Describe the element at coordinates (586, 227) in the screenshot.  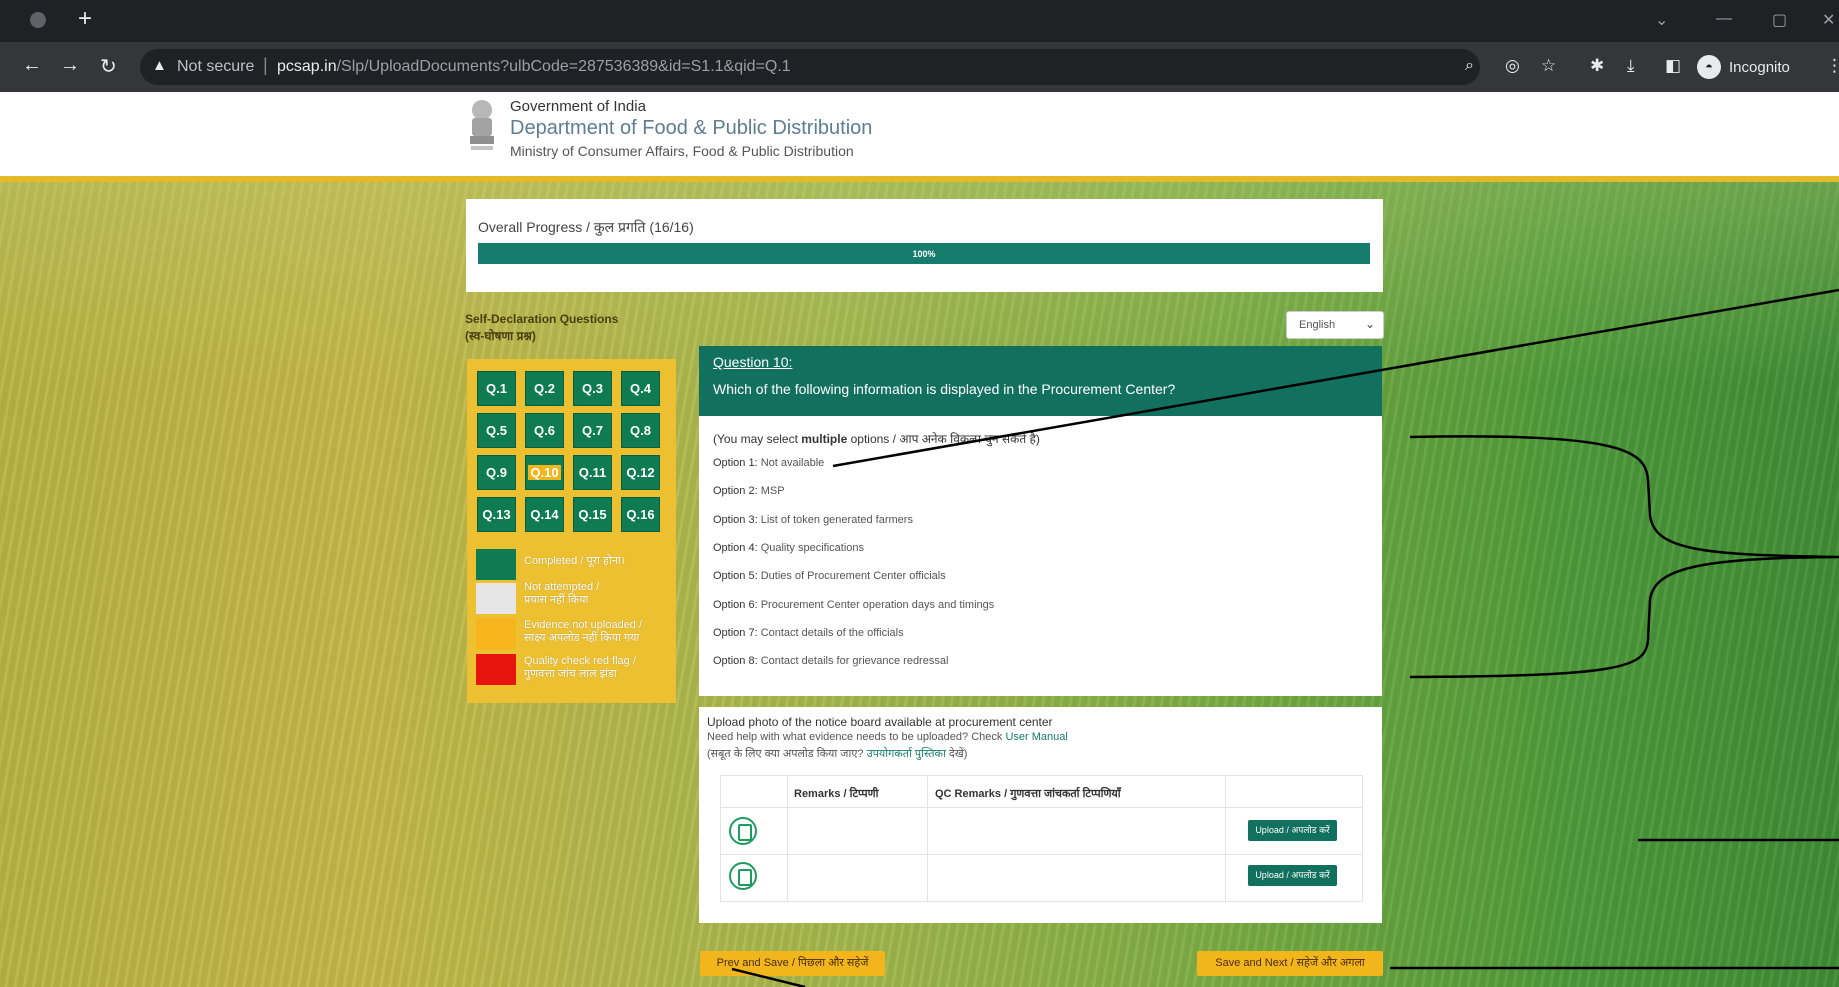
I see `progress-title: Overall Progress / कुल प्रगति (16/16)` at that location.